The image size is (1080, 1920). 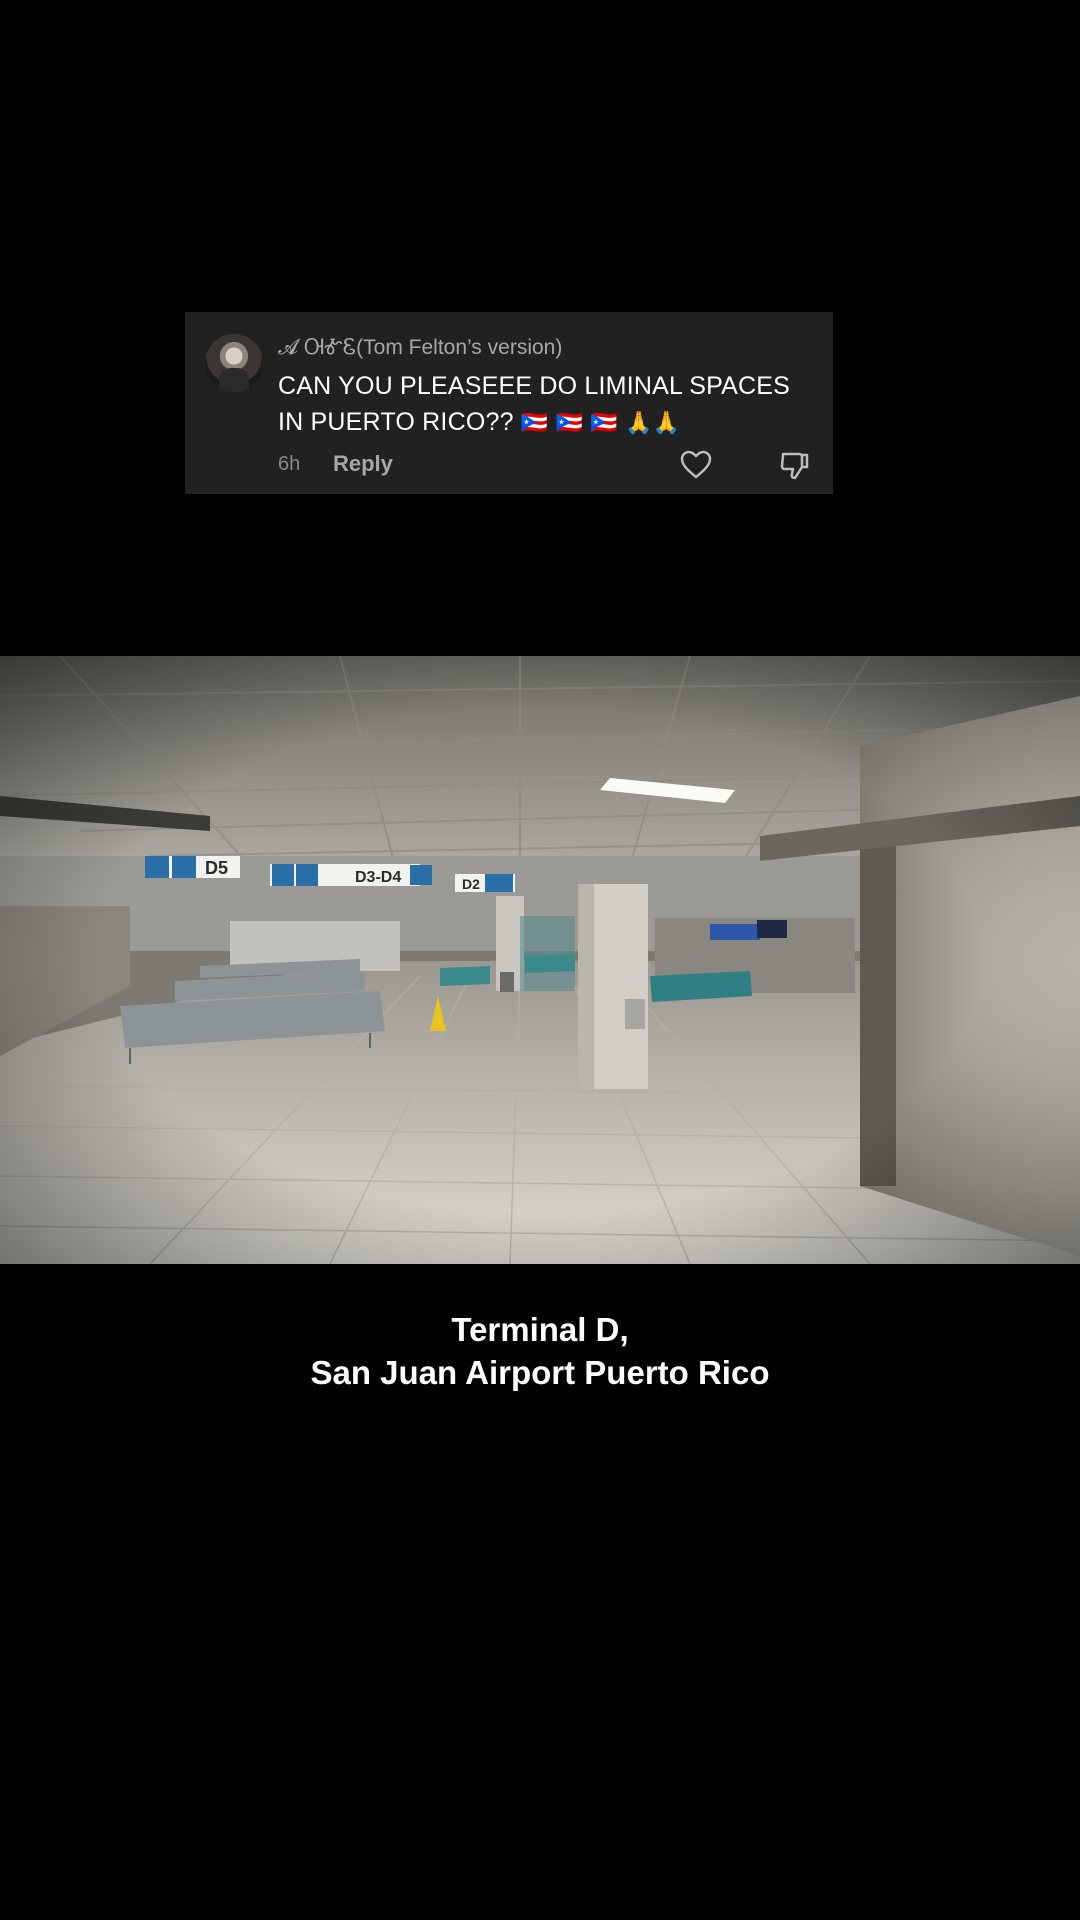 I want to click on comment-username: 𝓐 ᎺᎹᏋ(Tom Felton’s version), so click(x=420, y=348).